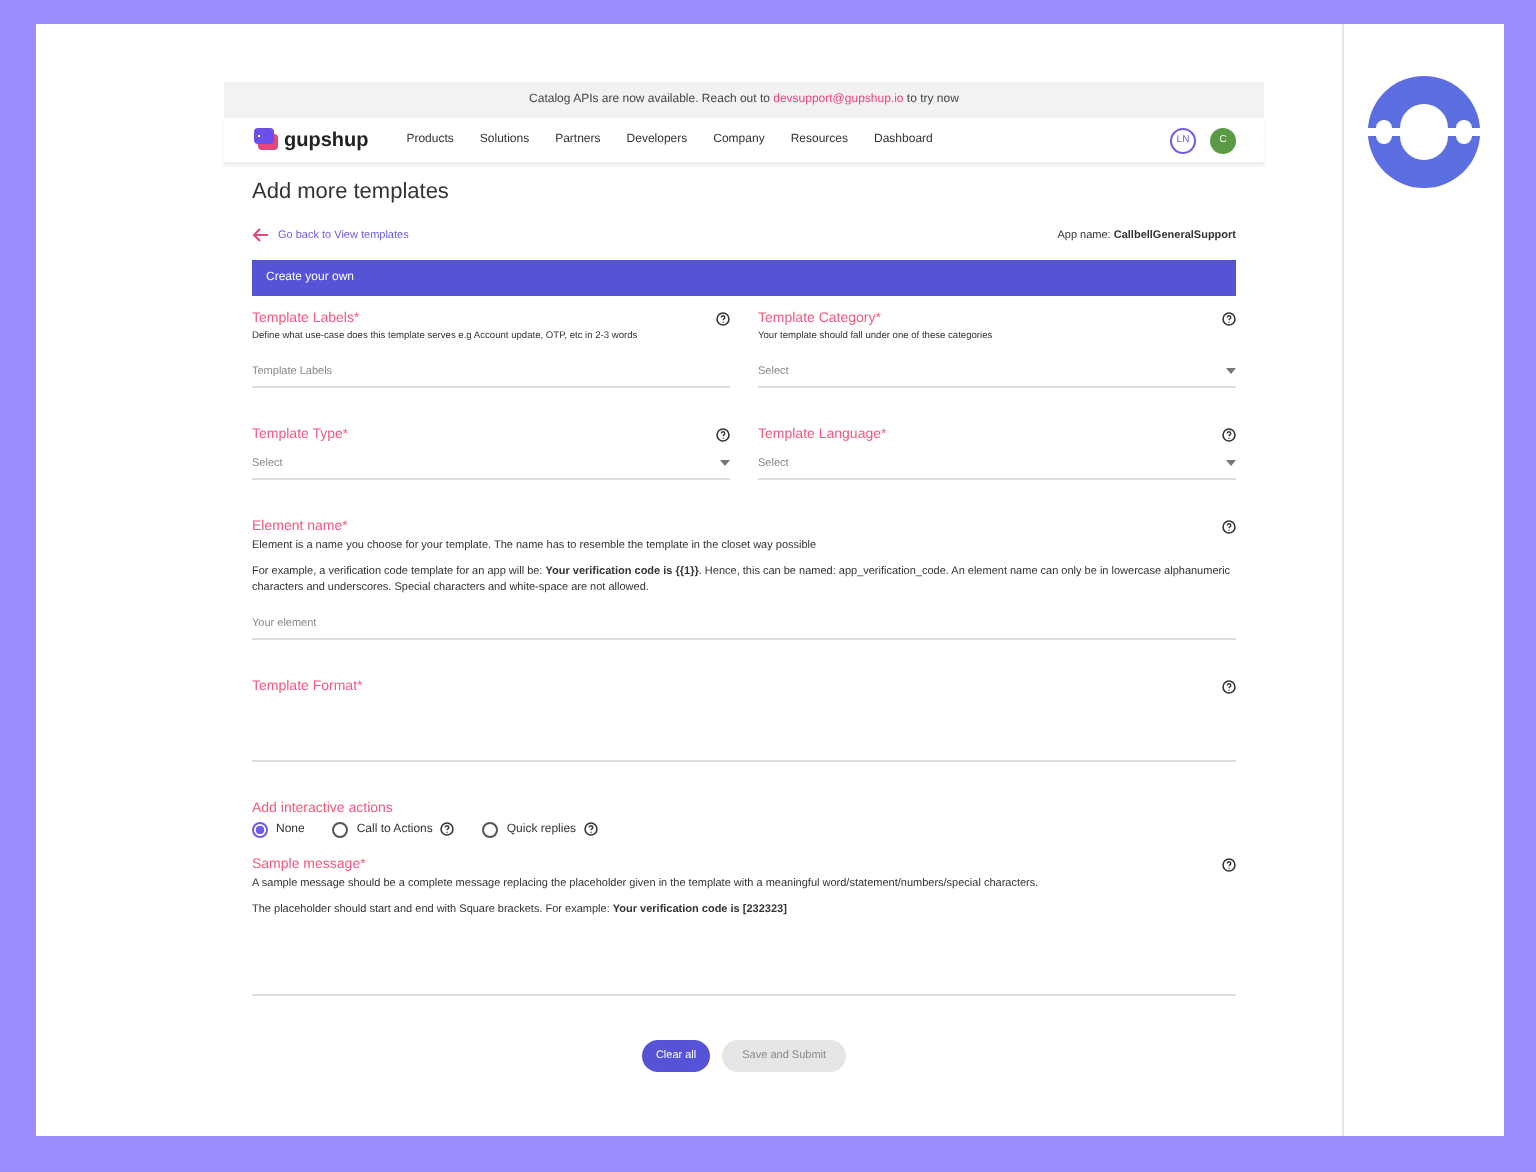 This screenshot has width=1536, height=1172. Describe the element at coordinates (326, 140) in the screenshot. I see `logo-text: gupshup` at that location.